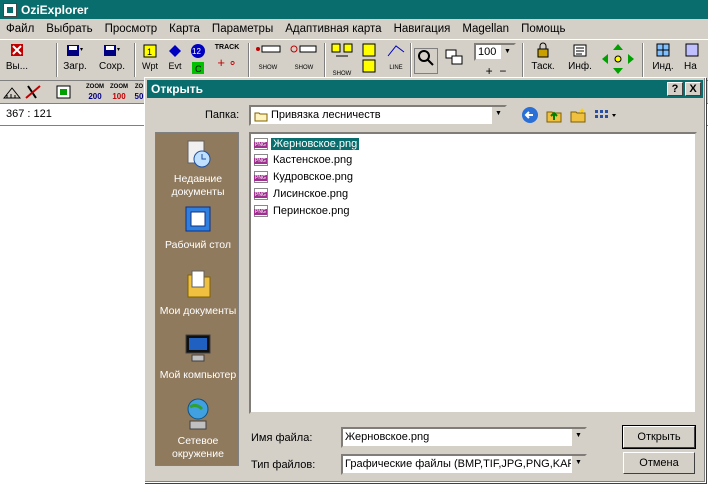 This screenshot has width=708, height=494. Describe the element at coordinates (75, 66) in the screenshot. I see `load-label: Загр.` at that location.